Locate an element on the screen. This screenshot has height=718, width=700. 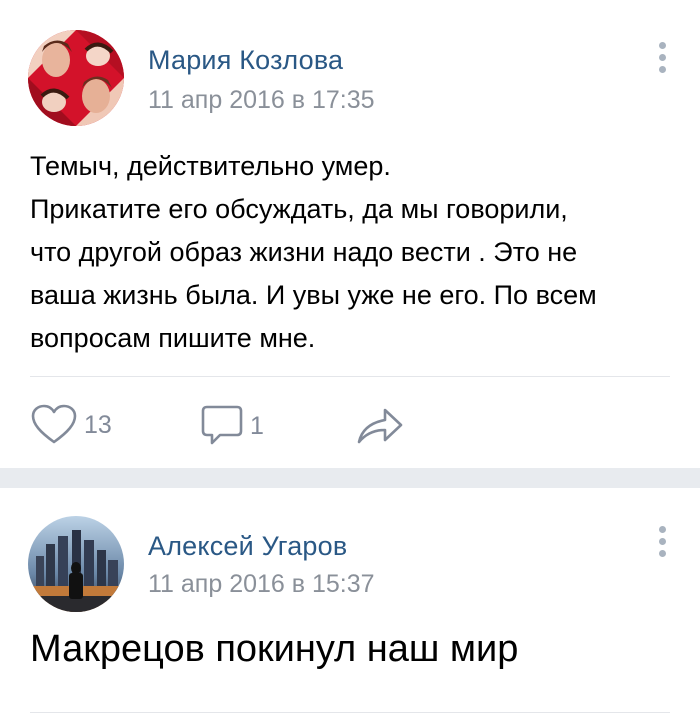
comment-count: 1 is located at coordinates (257, 425).